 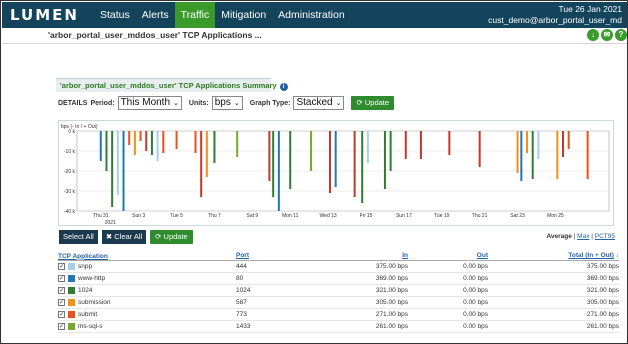 I want to click on period-value: This Month, so click(x=145, y=102).